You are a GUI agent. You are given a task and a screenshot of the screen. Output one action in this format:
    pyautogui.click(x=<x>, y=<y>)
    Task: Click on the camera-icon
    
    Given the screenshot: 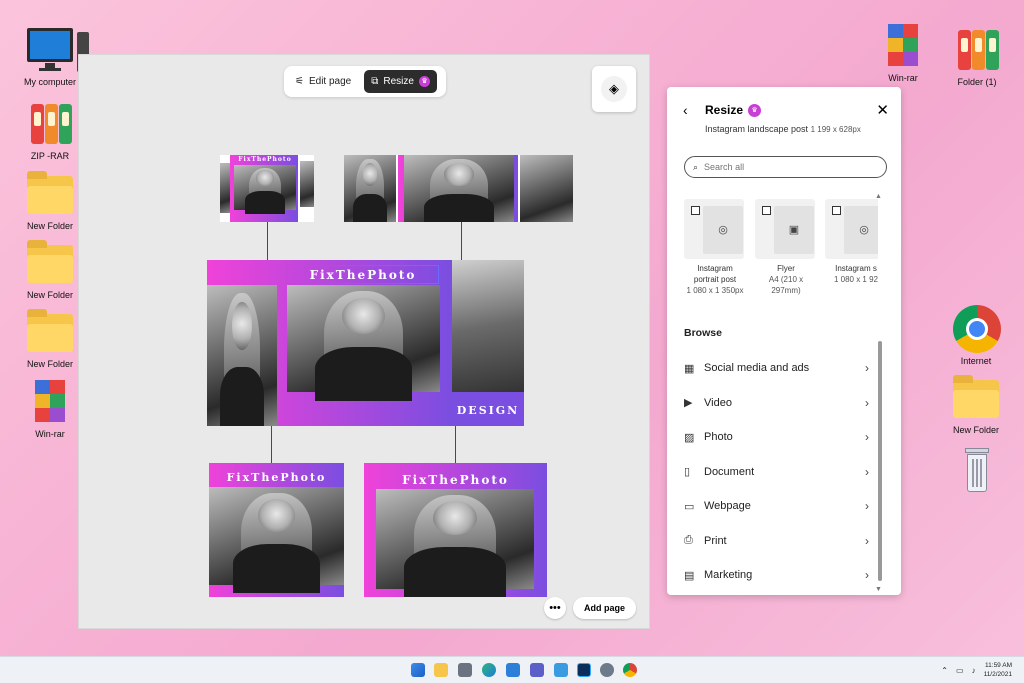 What is the action you would take?
    pyautogui.click(x=465, y=670)
    